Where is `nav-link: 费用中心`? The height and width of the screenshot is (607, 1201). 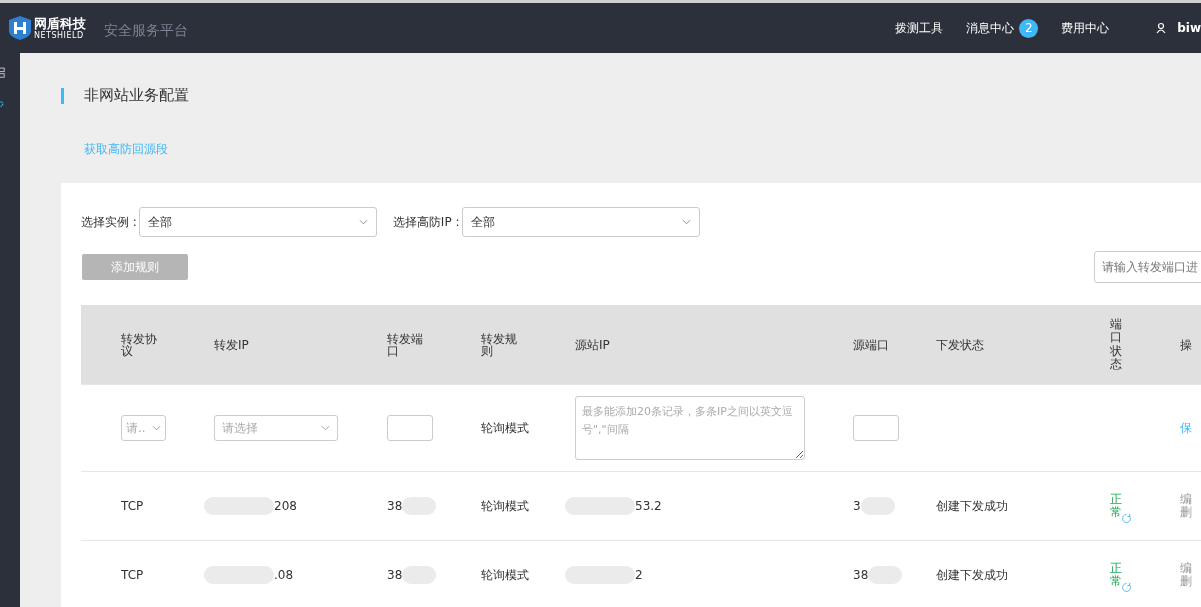 nav-link: 费用中心 is located at coordinates (1085, 28).